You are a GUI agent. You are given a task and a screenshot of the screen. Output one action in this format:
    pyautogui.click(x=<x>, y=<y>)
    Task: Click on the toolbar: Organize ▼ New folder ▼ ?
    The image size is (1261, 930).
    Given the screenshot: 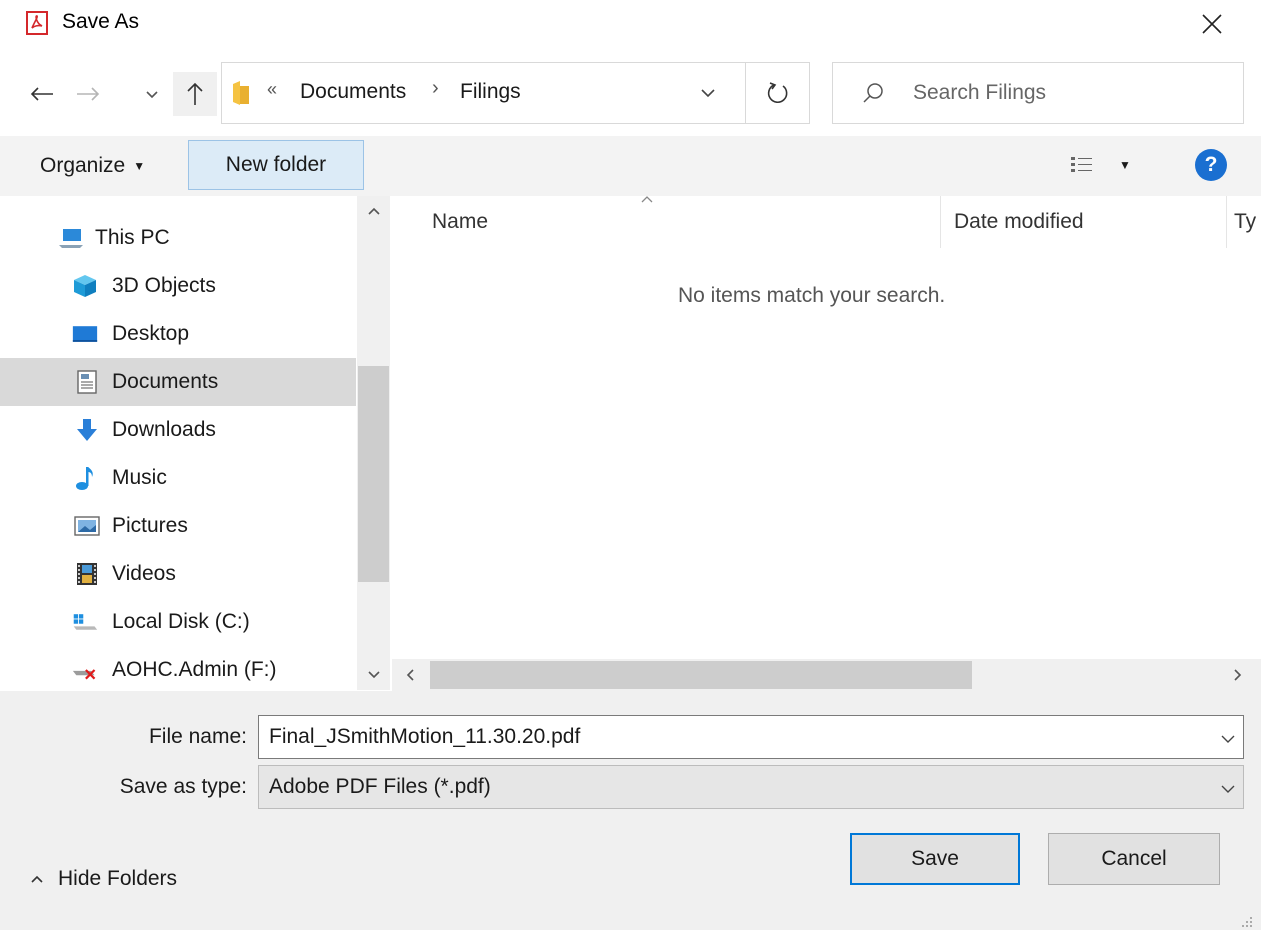 What is the action you would take?
    pyautogui.click(x=630, y=166)
    